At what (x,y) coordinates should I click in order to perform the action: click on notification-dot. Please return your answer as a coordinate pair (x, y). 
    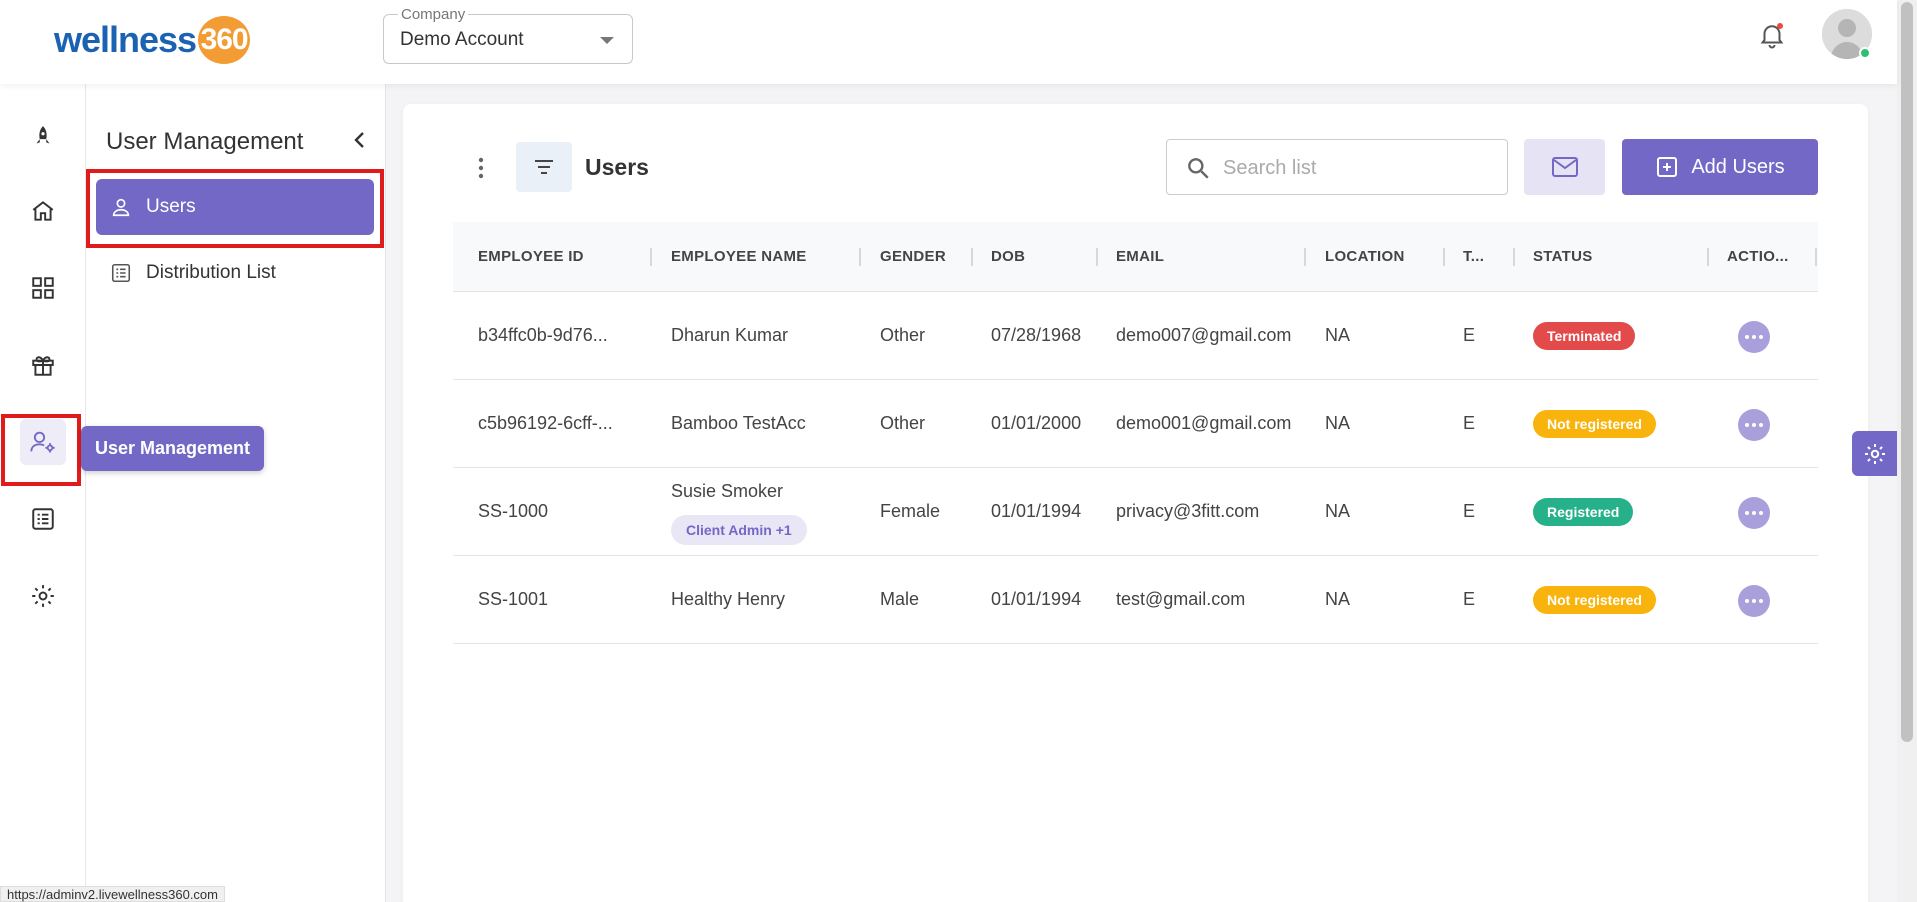
    Looking at the image, I should click on (1780, 26).